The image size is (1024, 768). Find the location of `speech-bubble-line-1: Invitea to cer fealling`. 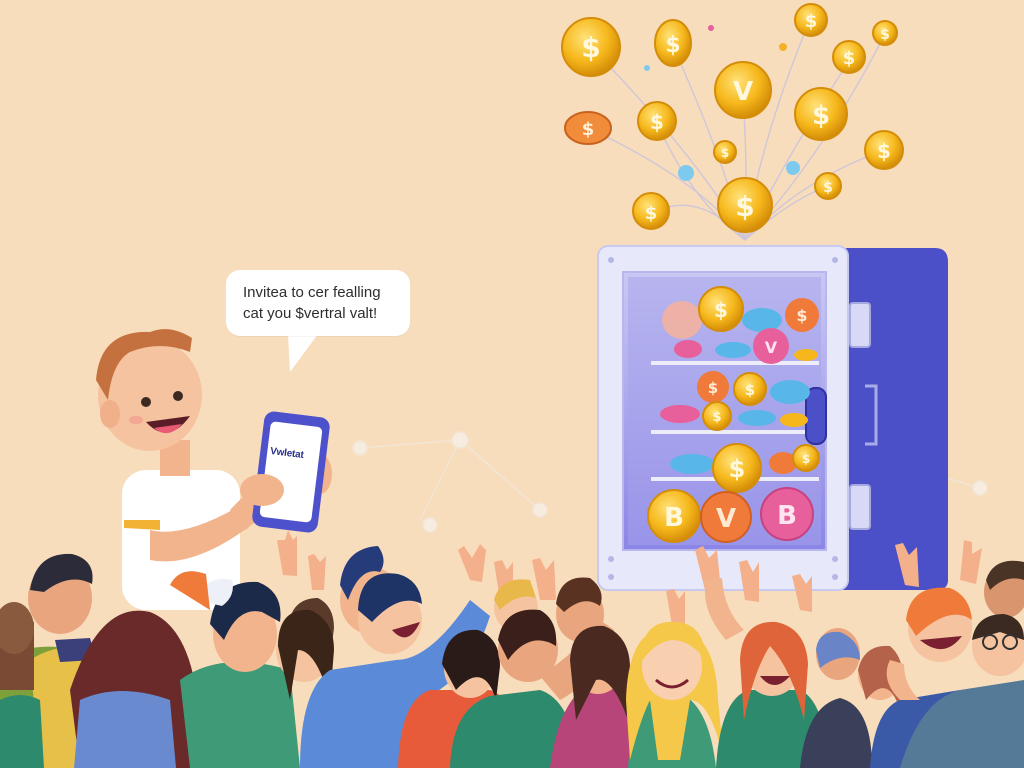

speech-bubble-line-1: Invitea to cer fealling is located at coordinates (312, 292).